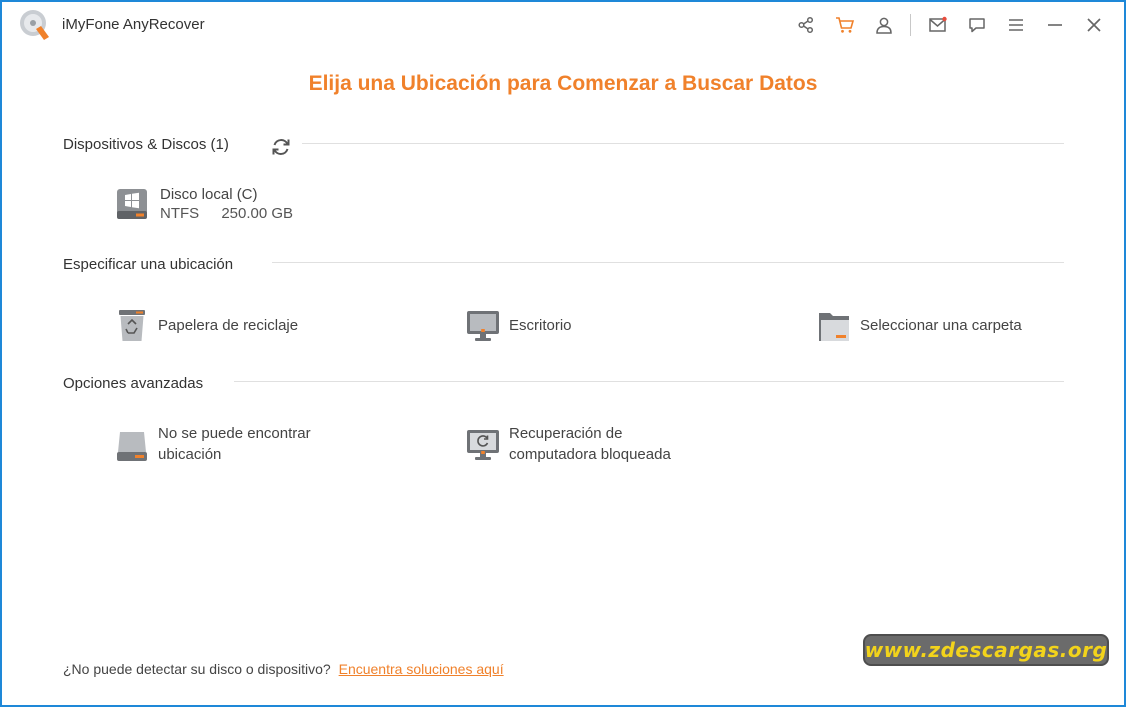 The image size is (1126, 707). What do you see at coordinates (938, 25) in the screenshot?
I see `mail-icon` at bounding box center [938, 25].